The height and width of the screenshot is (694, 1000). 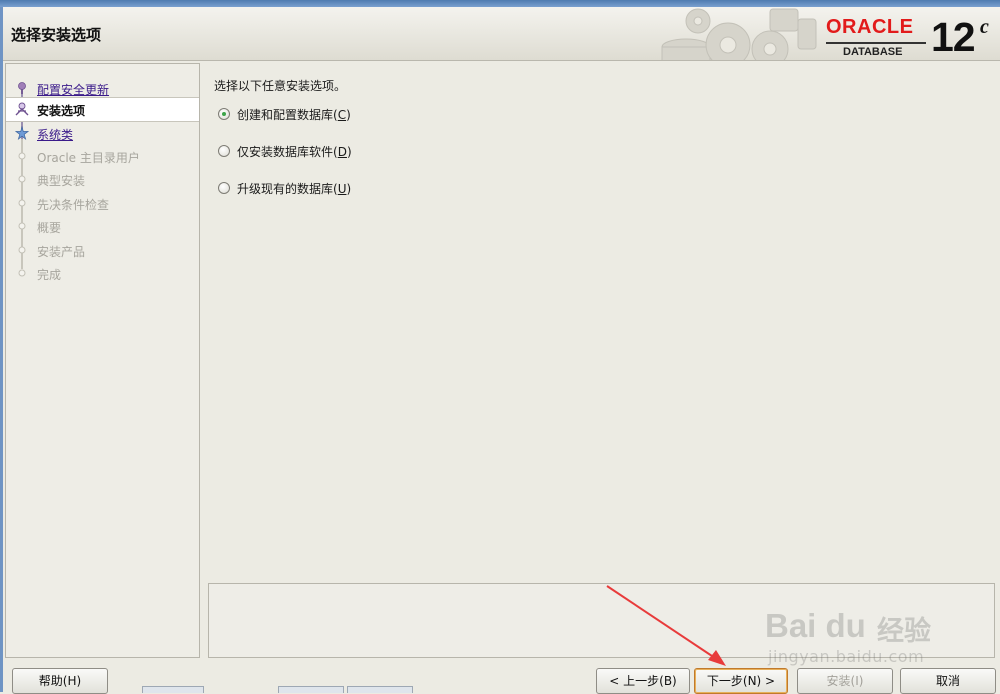 I want to click on step-install-options: 安装选项, so click(x=102, y=109).